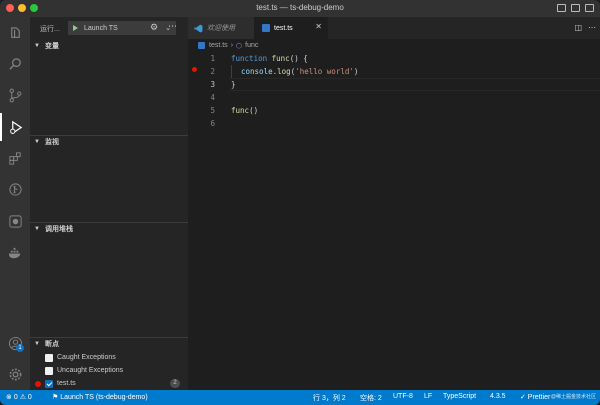 This screenshot has height=405, width=600. What do you see at coordinates (561, 8) in the screenshot?
I see `toggle-sidebar-icon` at bounding box center [561, 8].